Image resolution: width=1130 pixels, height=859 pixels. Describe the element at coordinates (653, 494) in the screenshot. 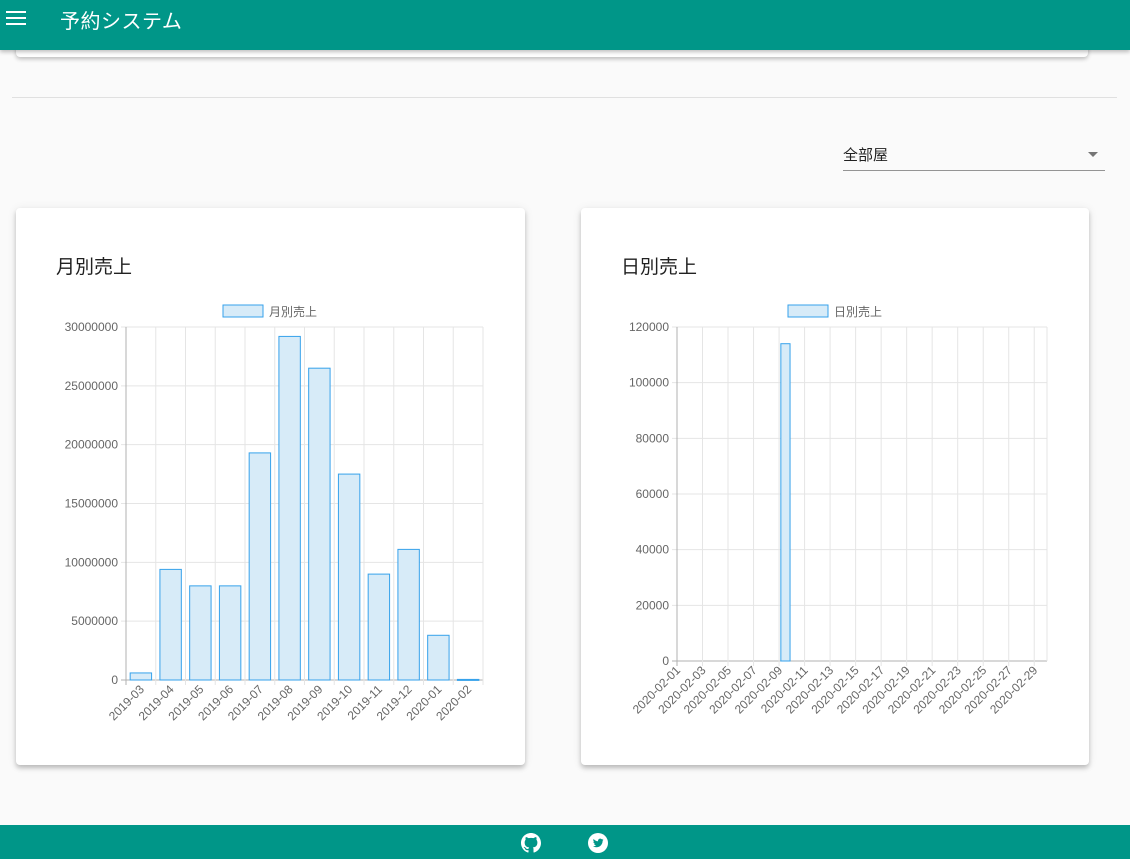

I see `y-tick-label: 60000` at that location.